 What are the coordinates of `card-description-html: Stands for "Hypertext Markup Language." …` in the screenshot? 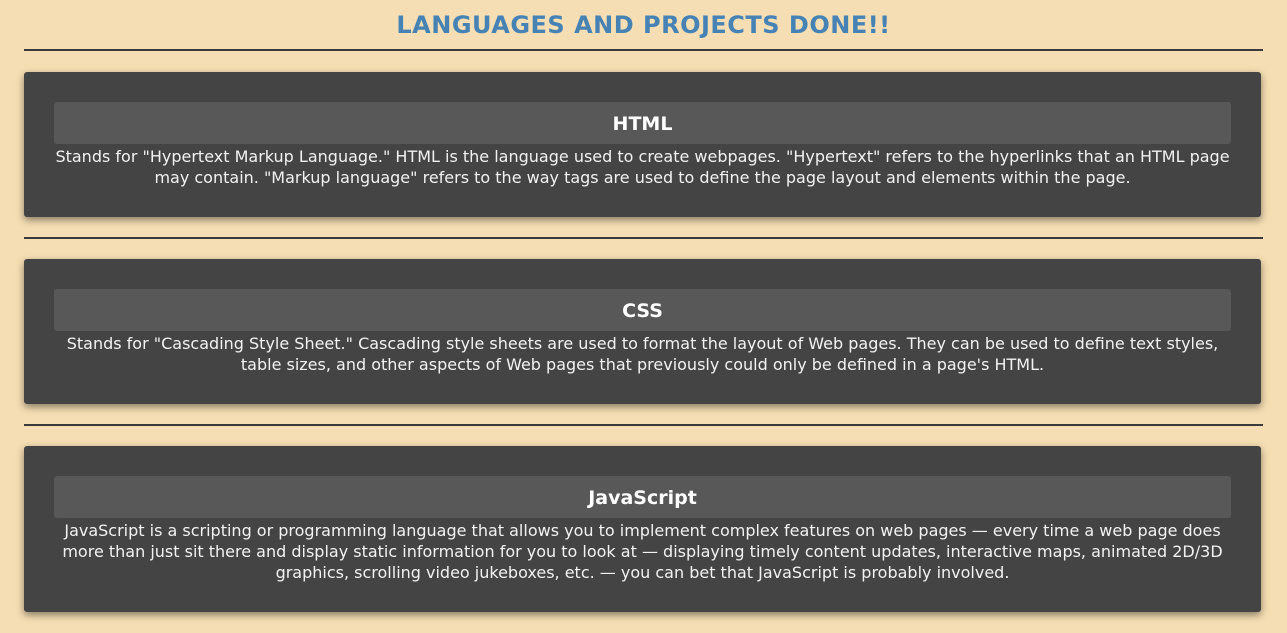 It's located at (642, 167).